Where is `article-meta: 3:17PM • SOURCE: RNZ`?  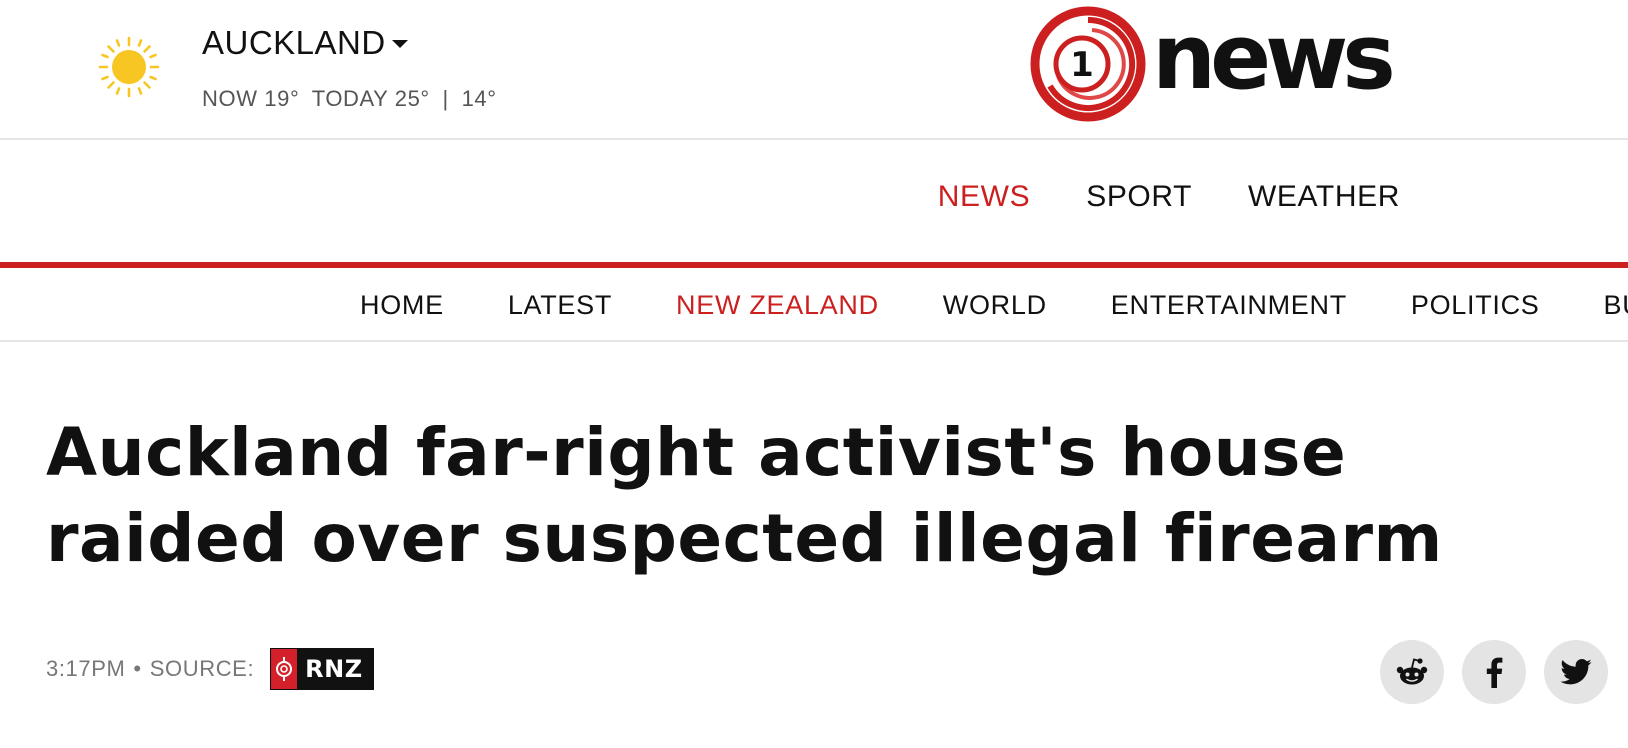
article-meta: 3:17PM • SOURCE: RNZ is located at coordinates (210, 669).